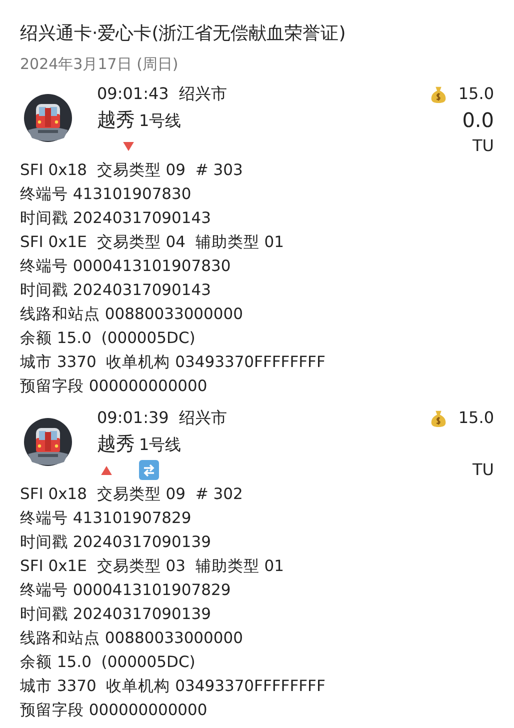 This screenshot has height=728, width=514. What do you see at coordinates (133, 94) in the screenshot?
I see `time: 09:01:43` at bounding box center [133, 94].